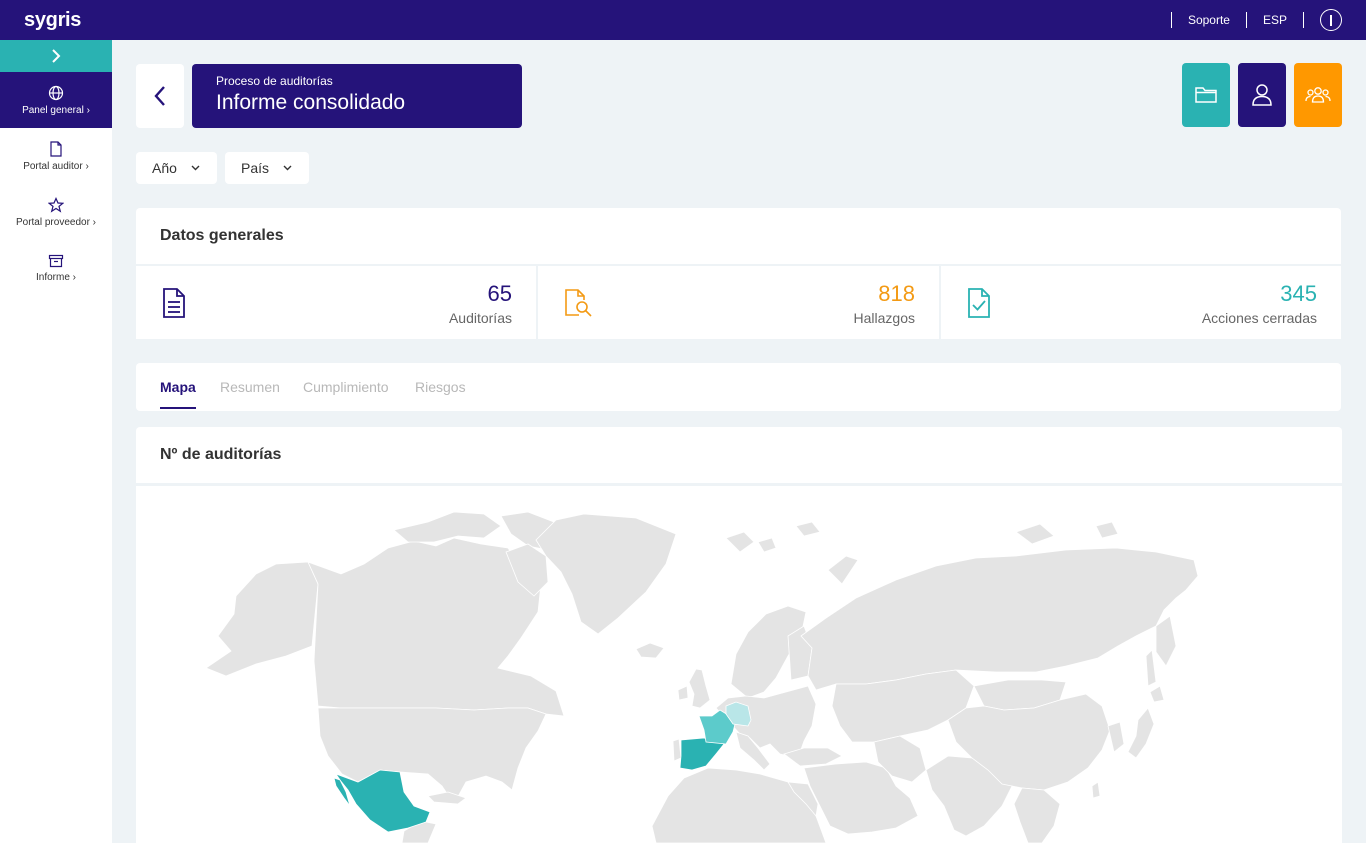 The image size is (1366, 843). Describe the element at coordinates (808, 529) in the screenshot. I see `map-region-franz-josef` at that location.